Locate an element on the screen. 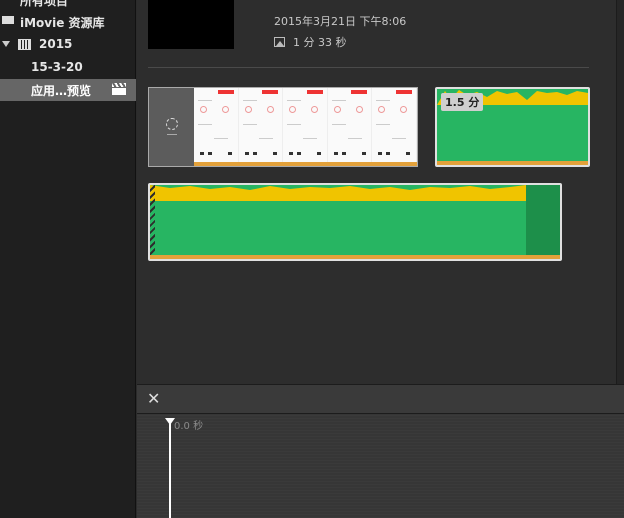 The width and height of the screenshot is (624, 518). clip-duration: 1 分 33 秒 is located at coordinates (320, 42).